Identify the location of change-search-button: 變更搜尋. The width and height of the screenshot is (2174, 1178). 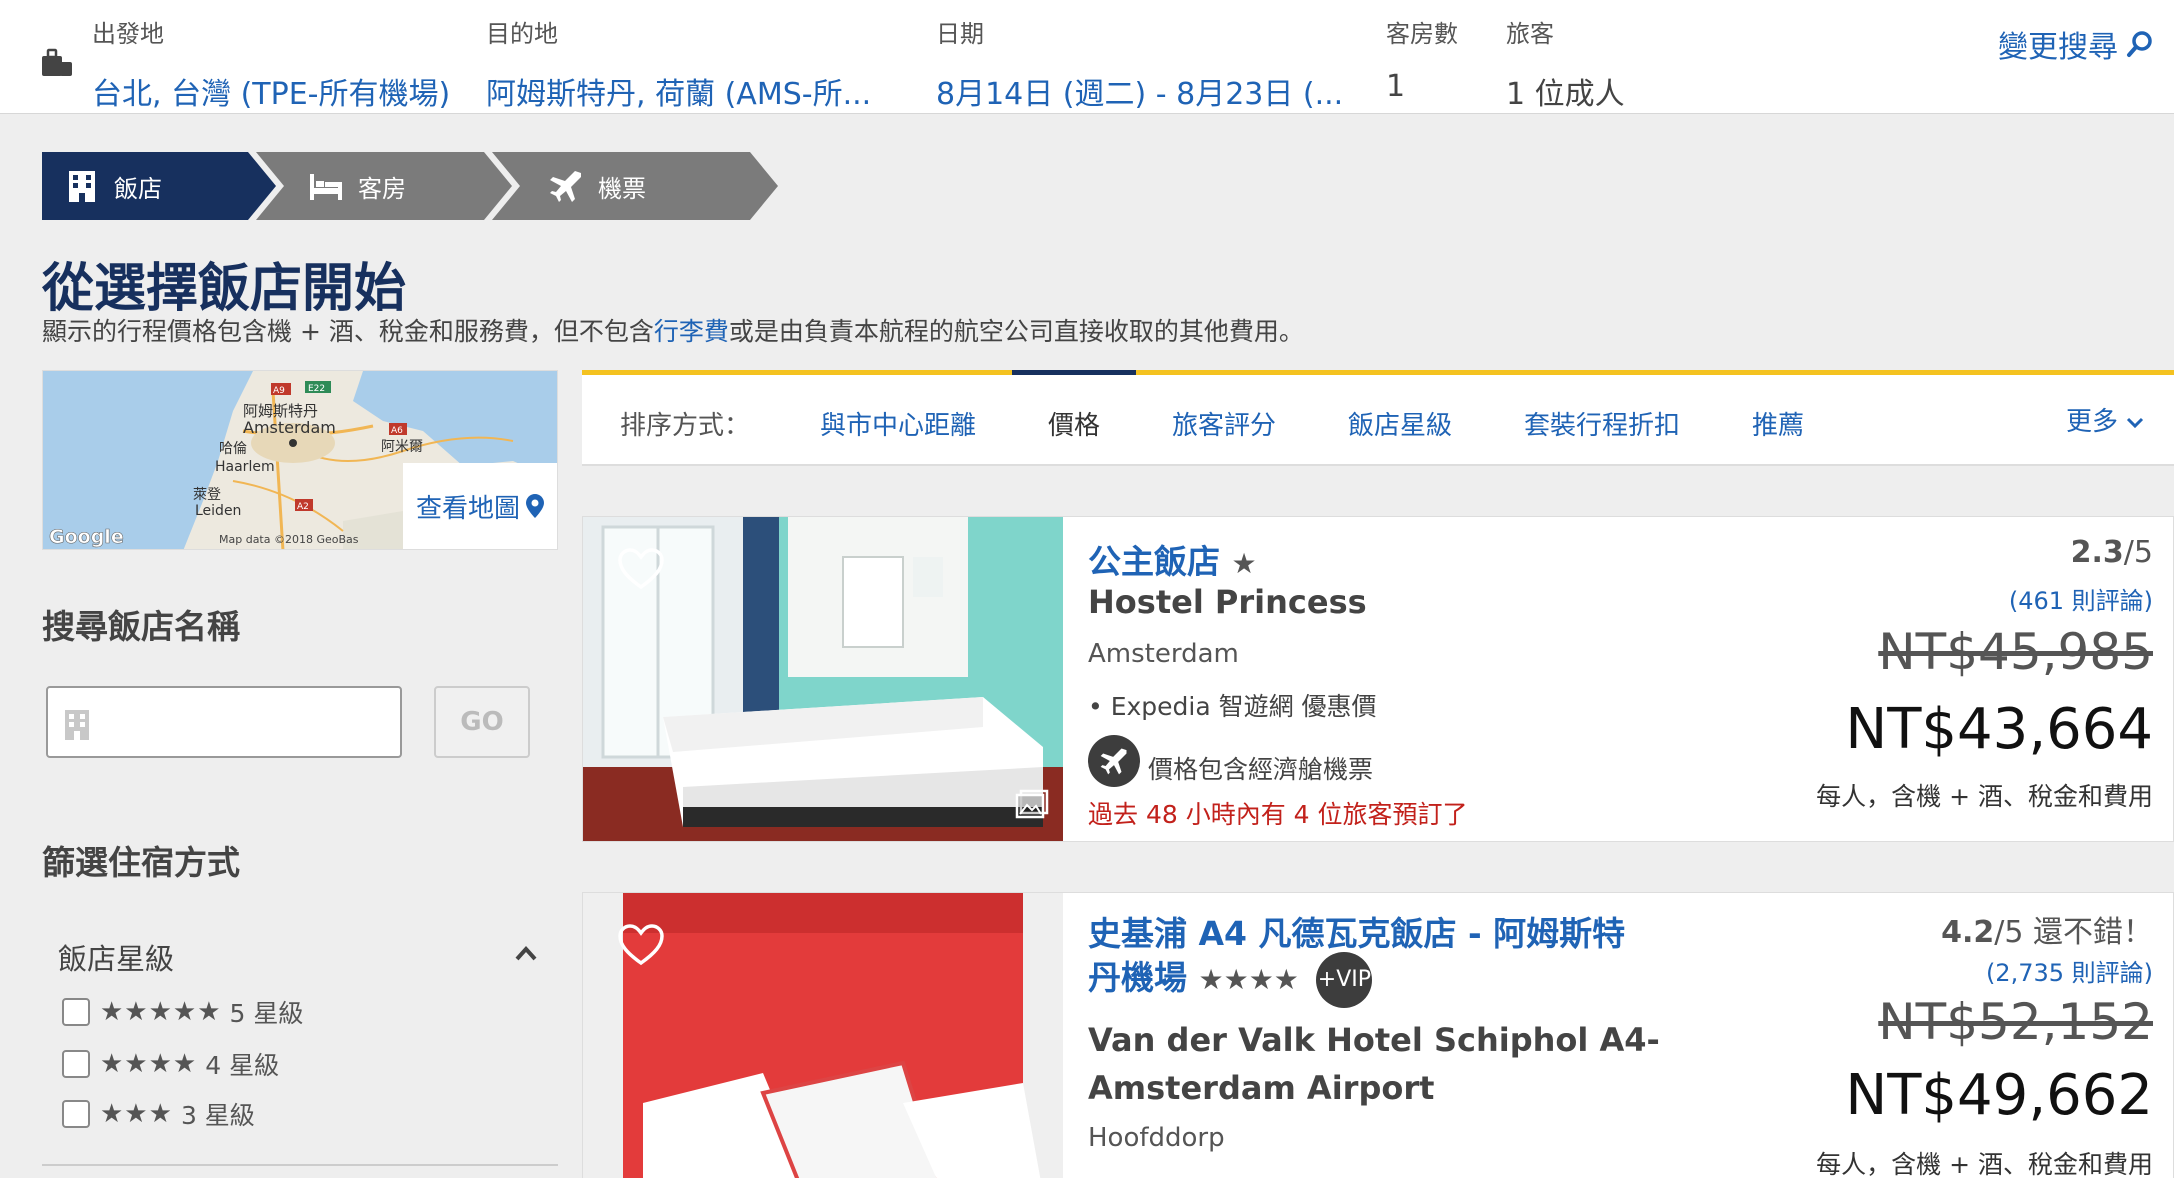
(2076, 44).